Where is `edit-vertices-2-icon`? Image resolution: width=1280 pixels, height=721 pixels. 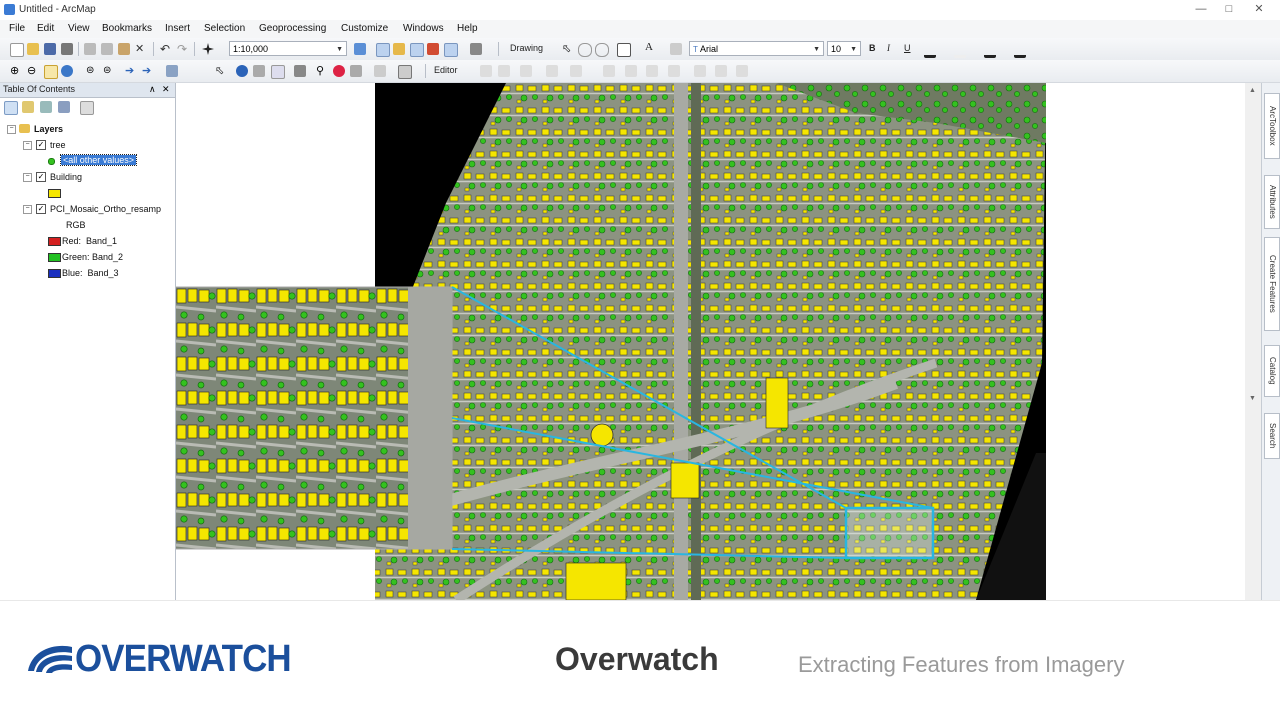
edit-vertices-2-icon is located at coordinates (609, 71).